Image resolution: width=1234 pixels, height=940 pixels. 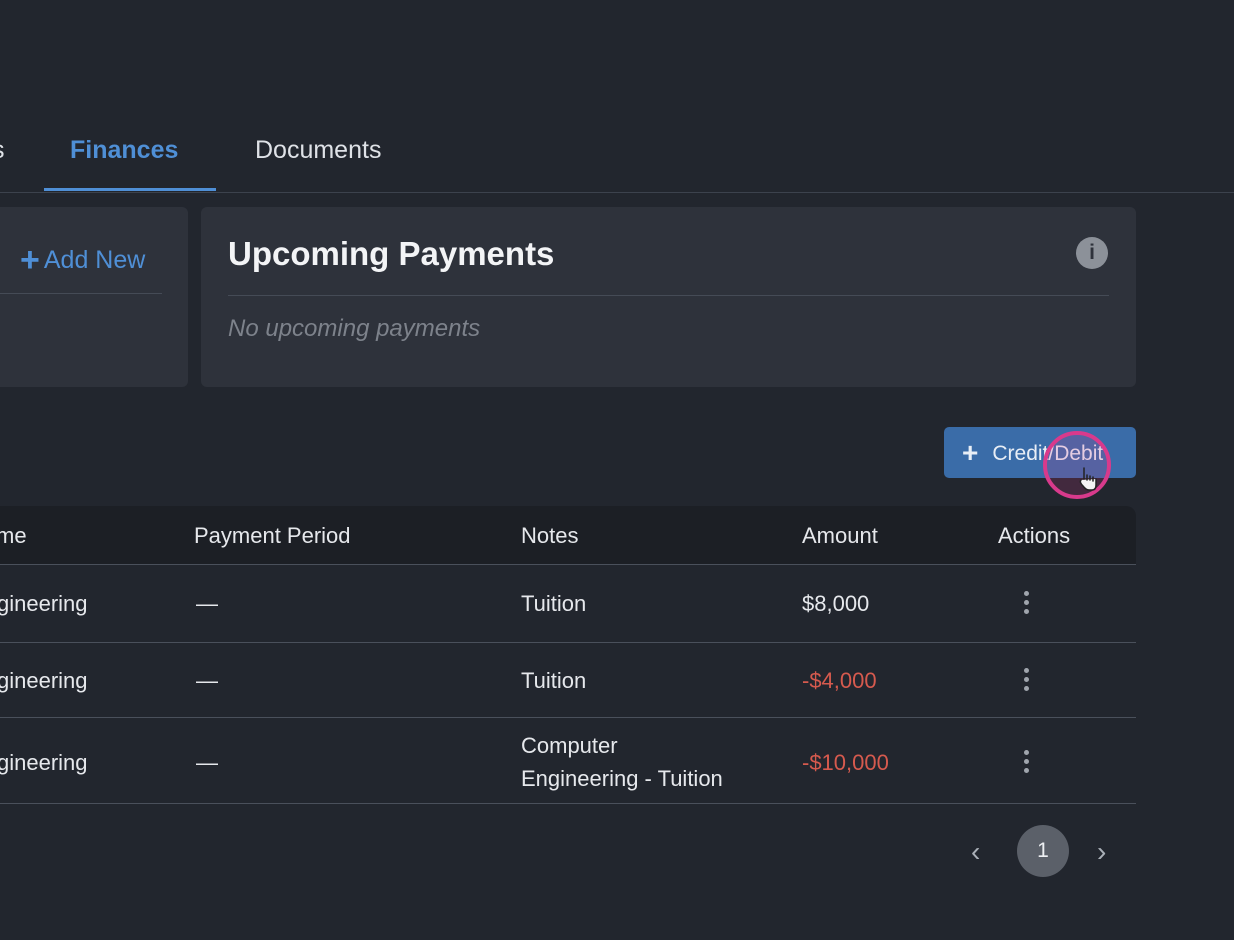 What do you see at coordinates (354, 328) in the screenshot?
I see `empty-message: No upcoming payments` at bounding box center [354, 328].